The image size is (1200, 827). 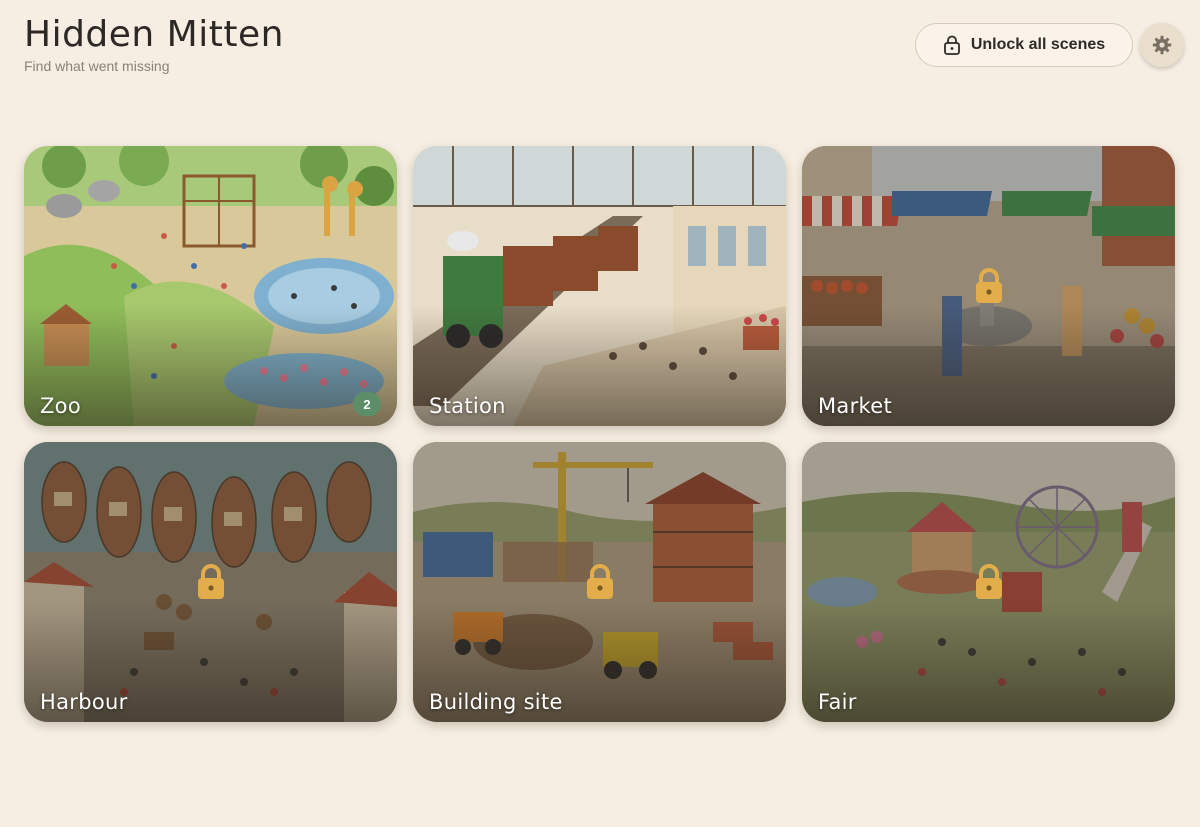 I want to click on settings-button, so click(x=1162, y=45).